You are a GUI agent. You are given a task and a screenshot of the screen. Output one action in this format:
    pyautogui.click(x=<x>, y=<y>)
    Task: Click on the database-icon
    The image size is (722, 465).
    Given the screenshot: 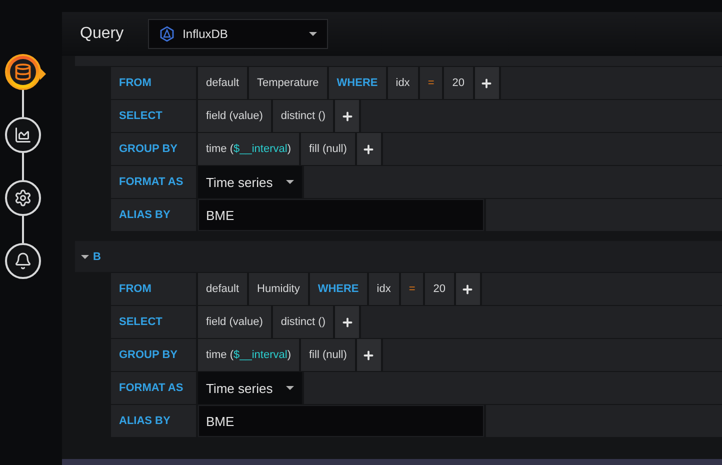 What is the action you would take?
    pyautogui.click(x=23, y=72)
    